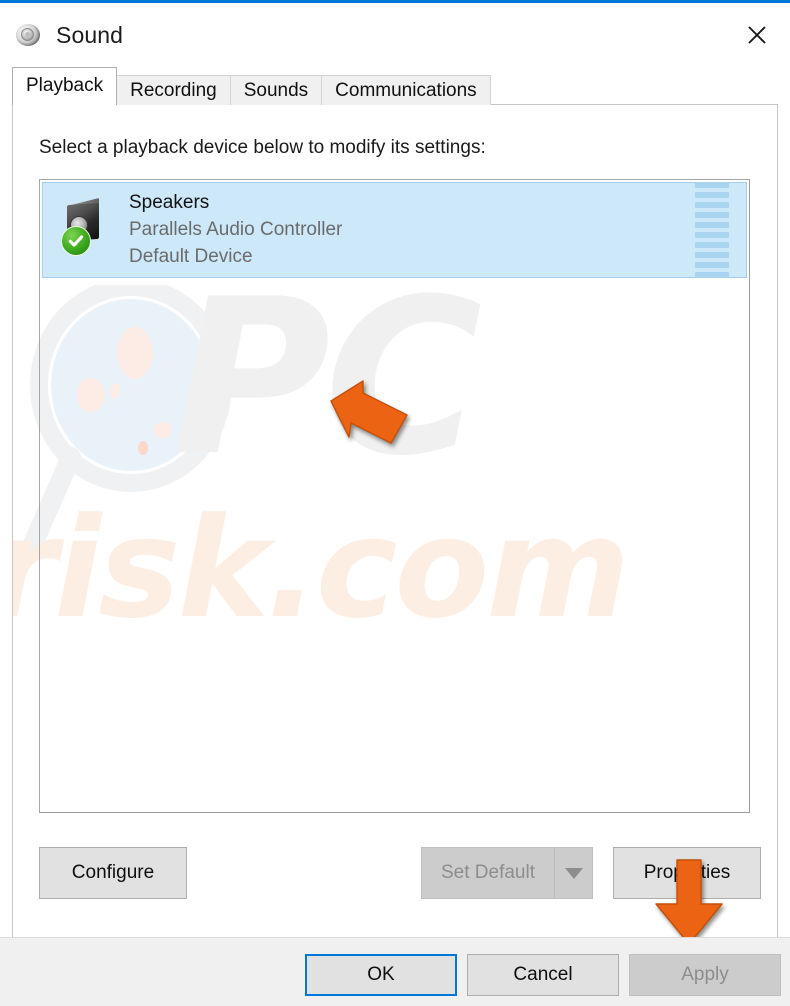  Describe the element at coordinates (757, 35) in the screenshot. I see `close-icon` at that location.